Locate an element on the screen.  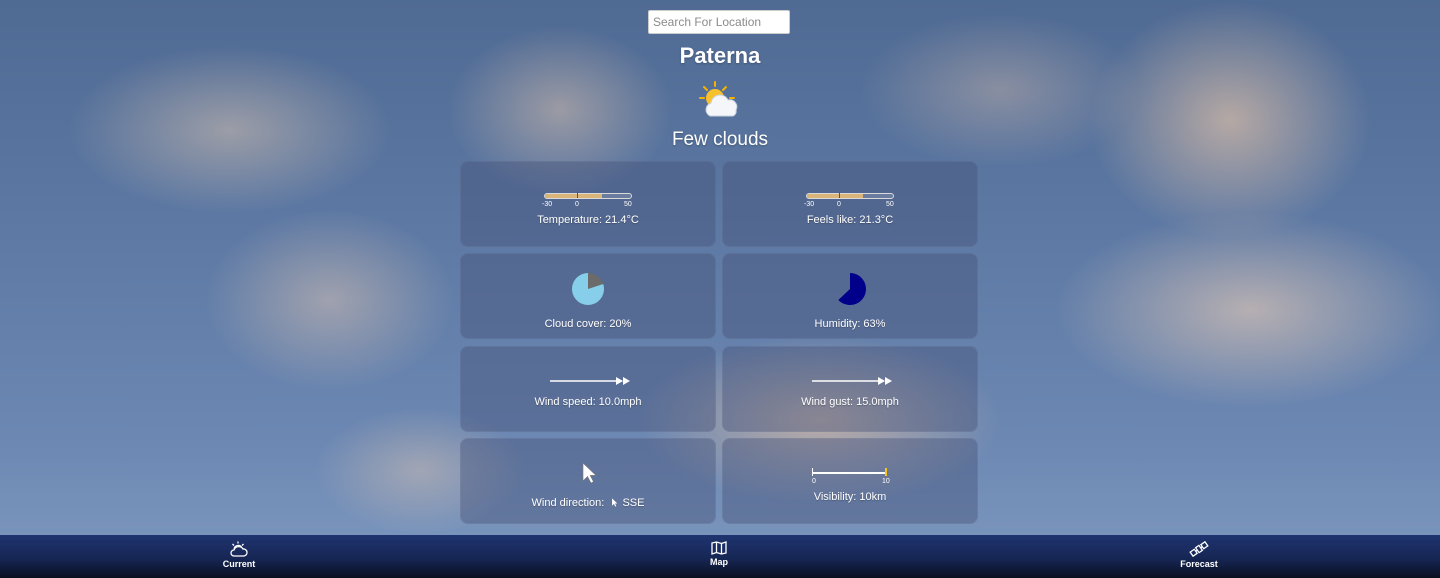
nav-map-label: Map is located at coordinates (719, 562).